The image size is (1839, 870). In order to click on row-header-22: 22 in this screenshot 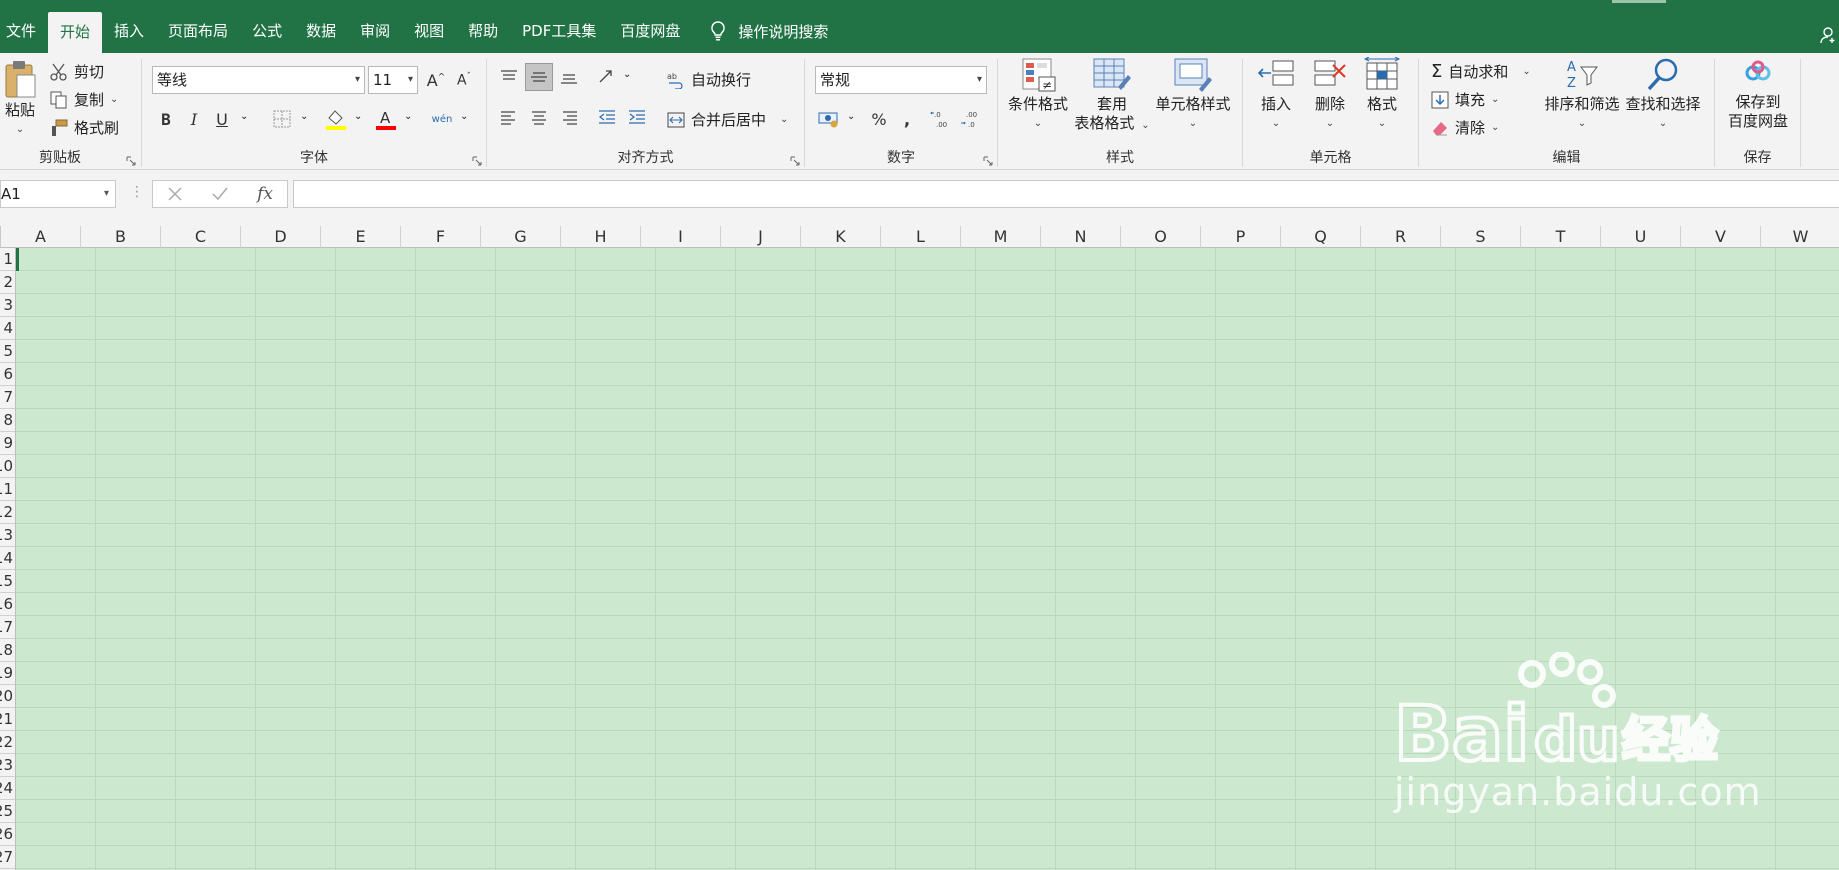, I will do `click(7, 742)`.